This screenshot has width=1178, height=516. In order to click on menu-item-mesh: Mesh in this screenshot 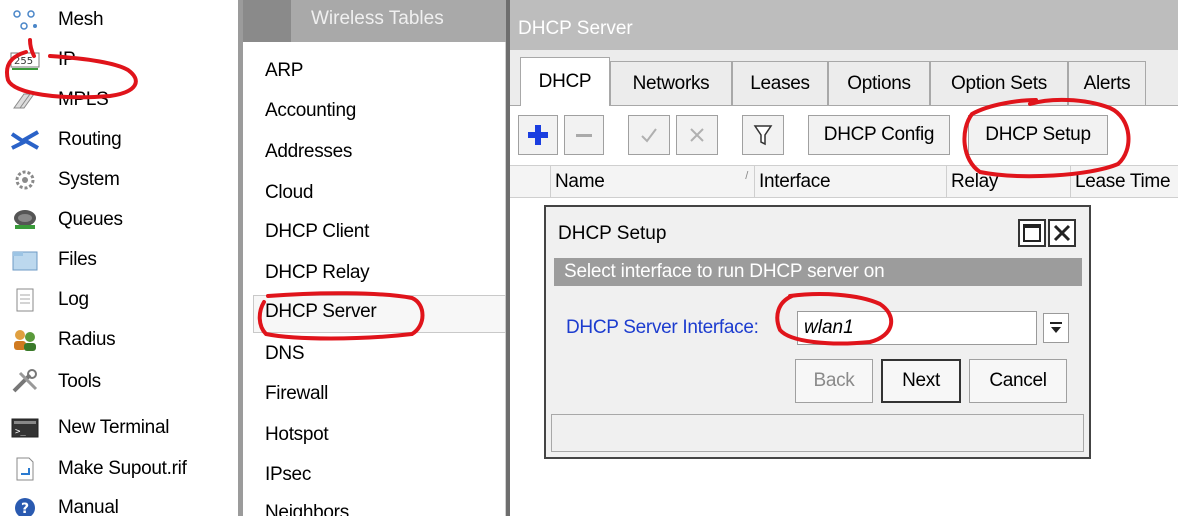, I will do `click(119, 20)`.